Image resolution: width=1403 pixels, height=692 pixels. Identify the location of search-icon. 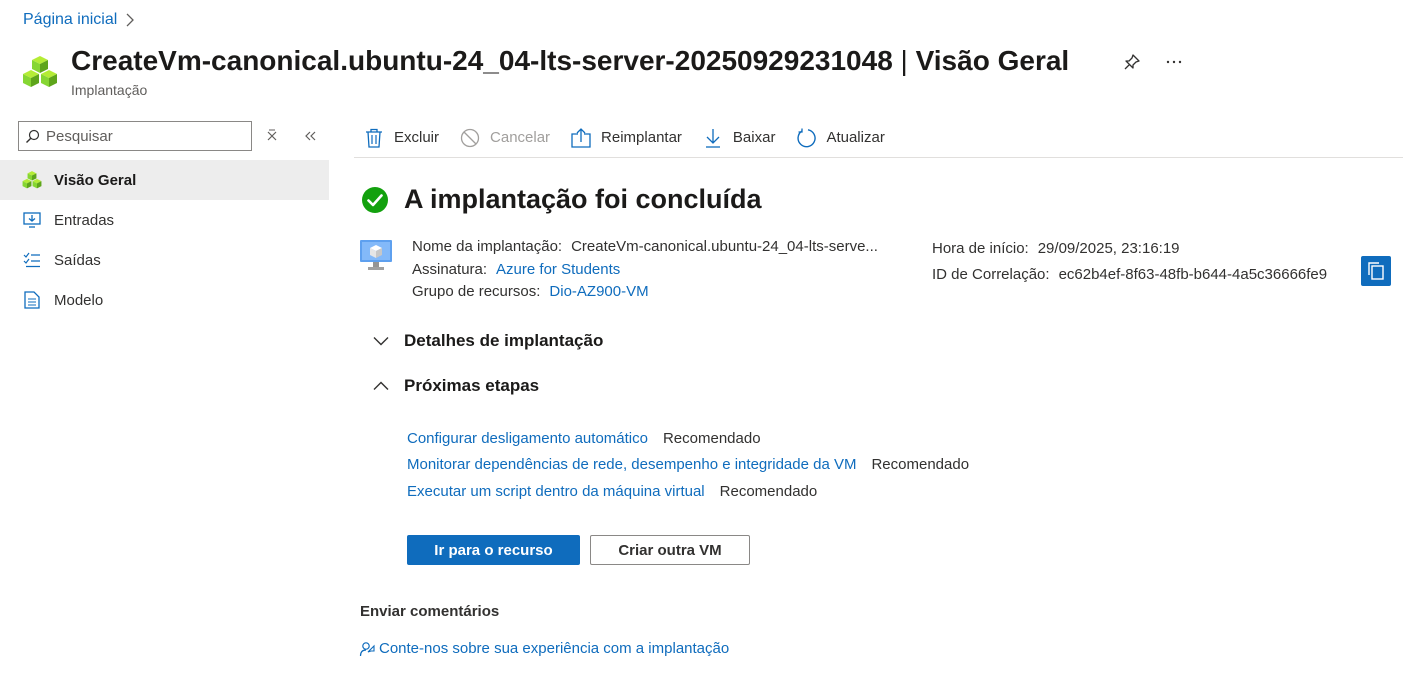
(33, 136).